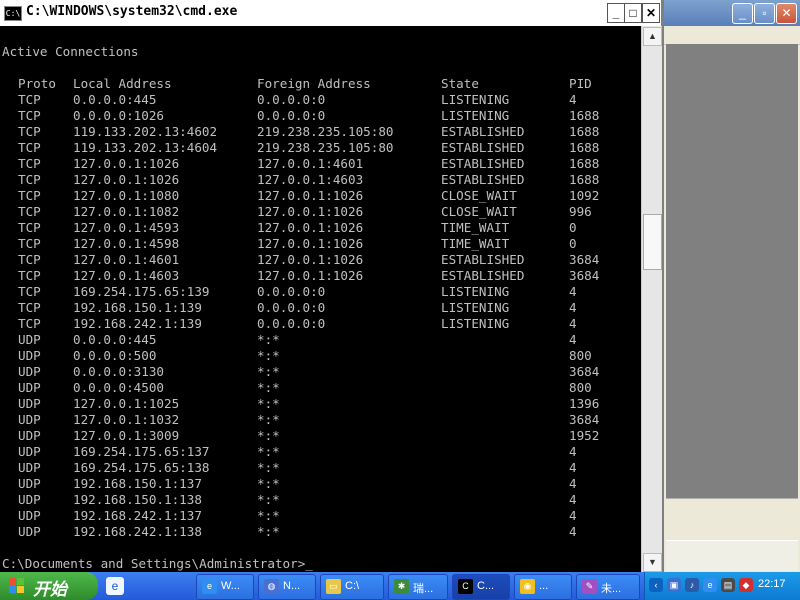 The width and height of the screenshot is (800, 600). What do you see at coordinates (764, 13) in the screenshot?
I see `background-maximize-button: ▫` at bounding box center [764, 13].